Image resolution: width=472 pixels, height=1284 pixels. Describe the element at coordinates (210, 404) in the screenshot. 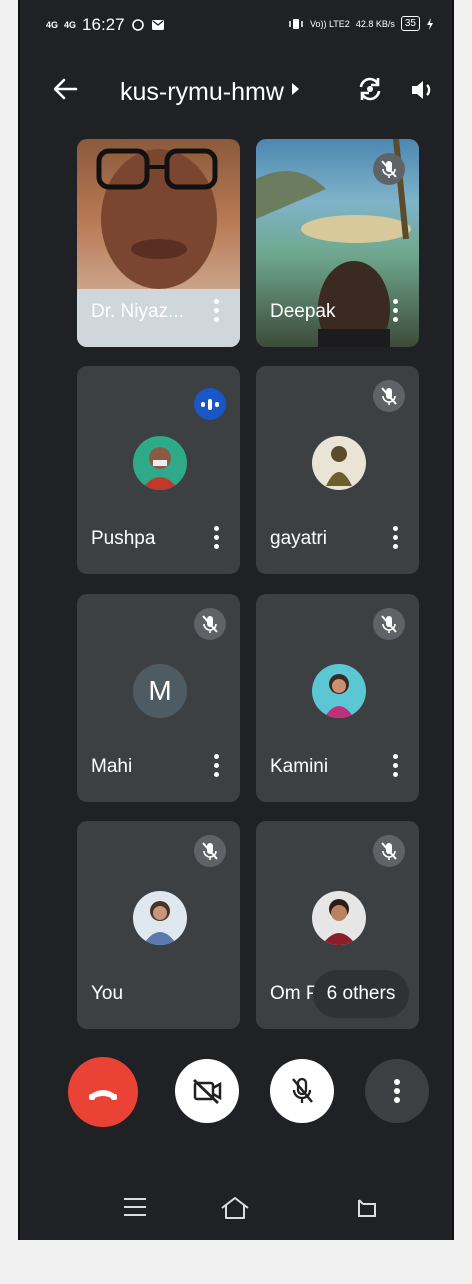

I see `speaking-indicator` at that location.